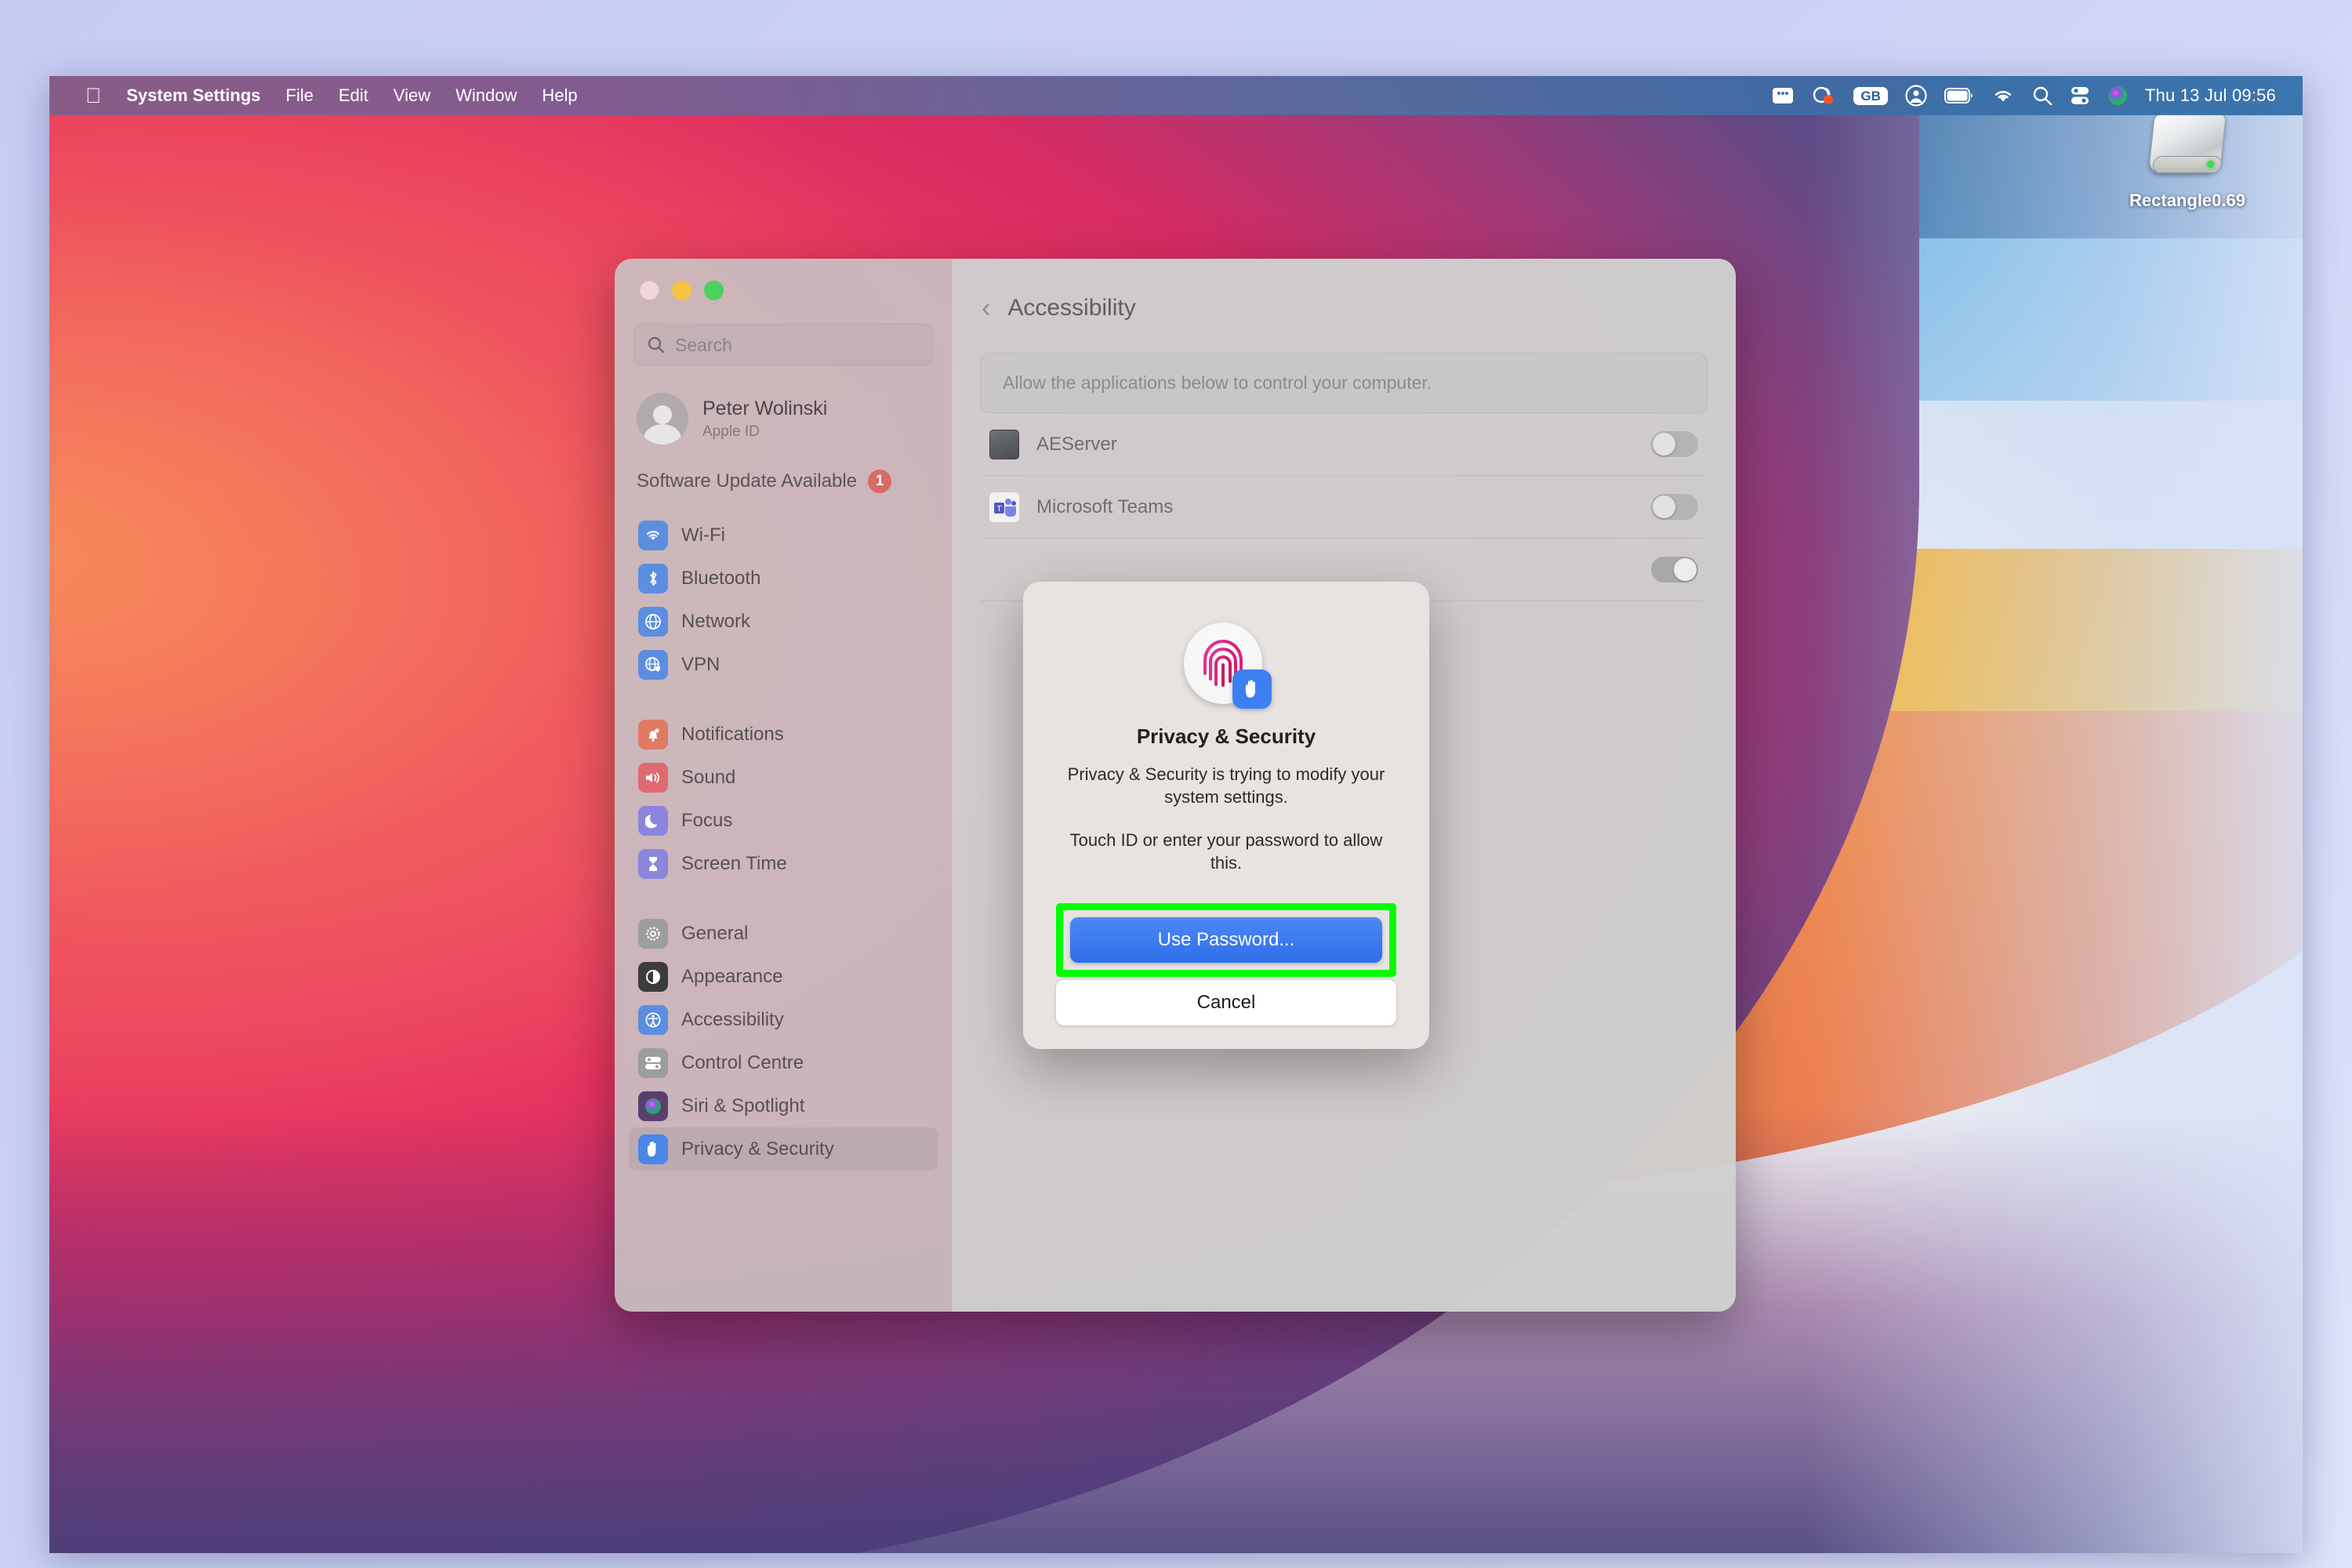  Describe the element at coordinates (783, 820) in the screenshot. I see `sidebar-item-focus: Focus` at that location.